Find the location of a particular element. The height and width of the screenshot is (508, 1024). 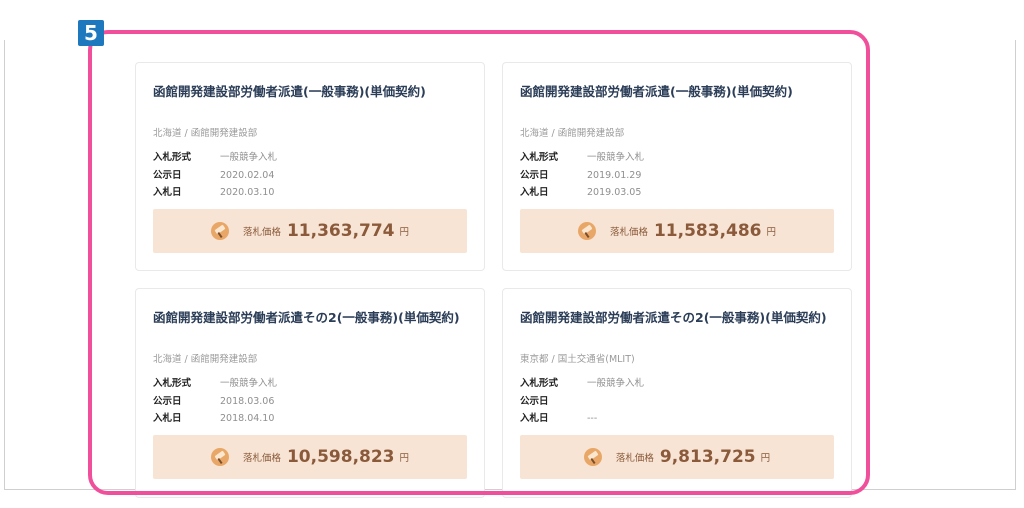

frame-border-left is located at coordinates (4, 265).